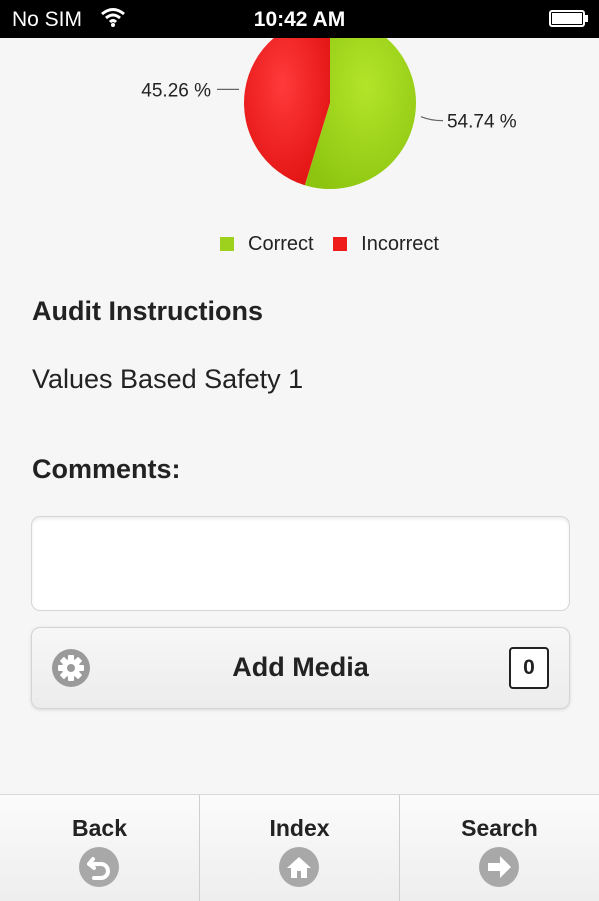  What do you see at coordinates (529, 668) in the screenshot?
I see `media-count-badge: 0` at bounding box center [529, 668].